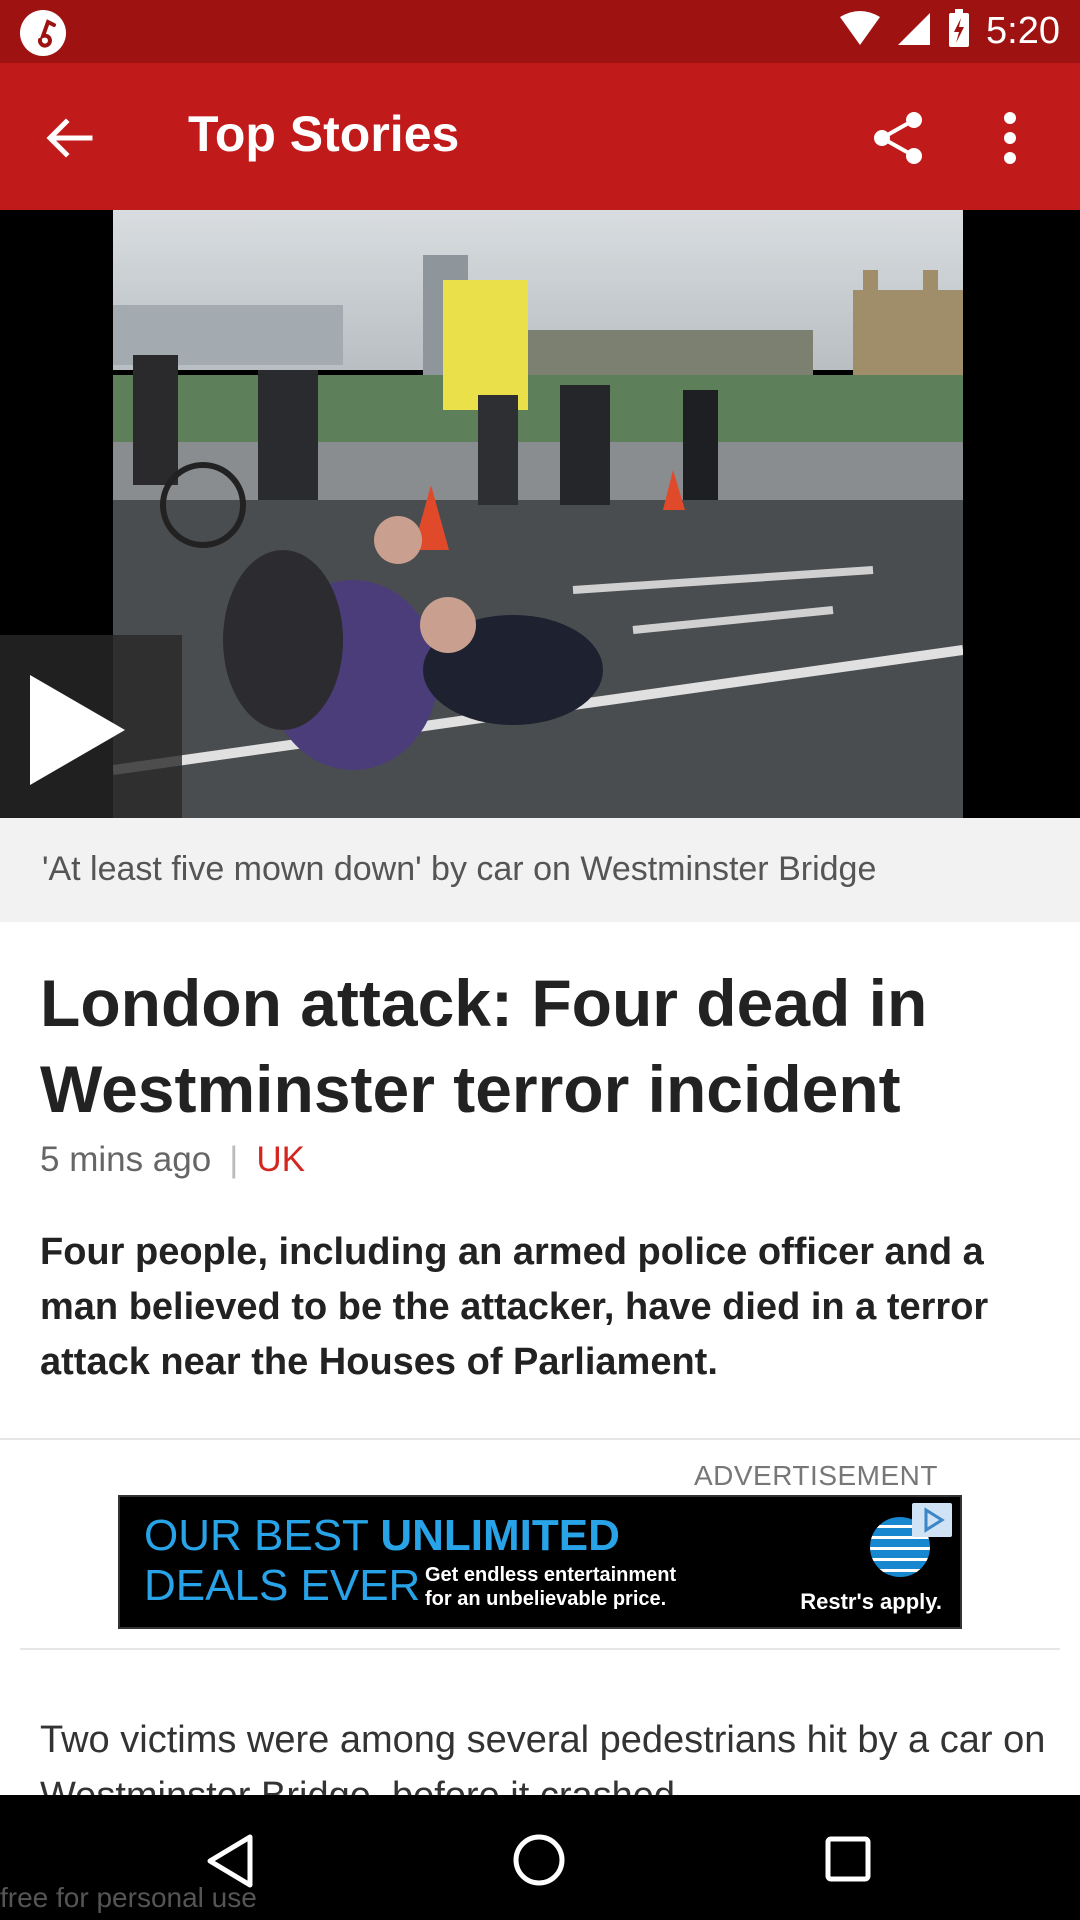 The width and height of the screenshot is (1080, 1920). What do you see at coordinates (959, 31) in the screenshot?
I see `battery-charging-icon` at bounding box center [959, 31].